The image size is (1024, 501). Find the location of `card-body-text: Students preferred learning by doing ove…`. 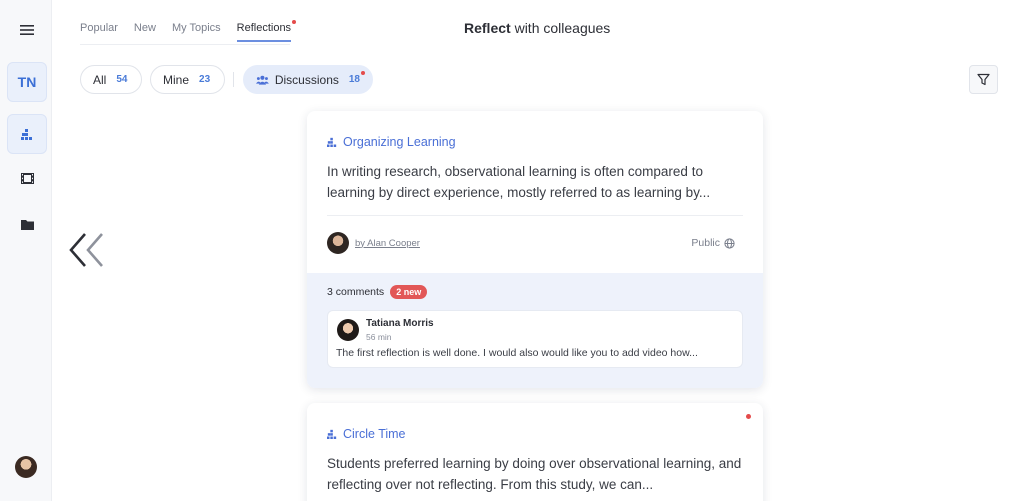

card-body-text: Students preferred learning by doing ove… is located at coordinates (534, 474).